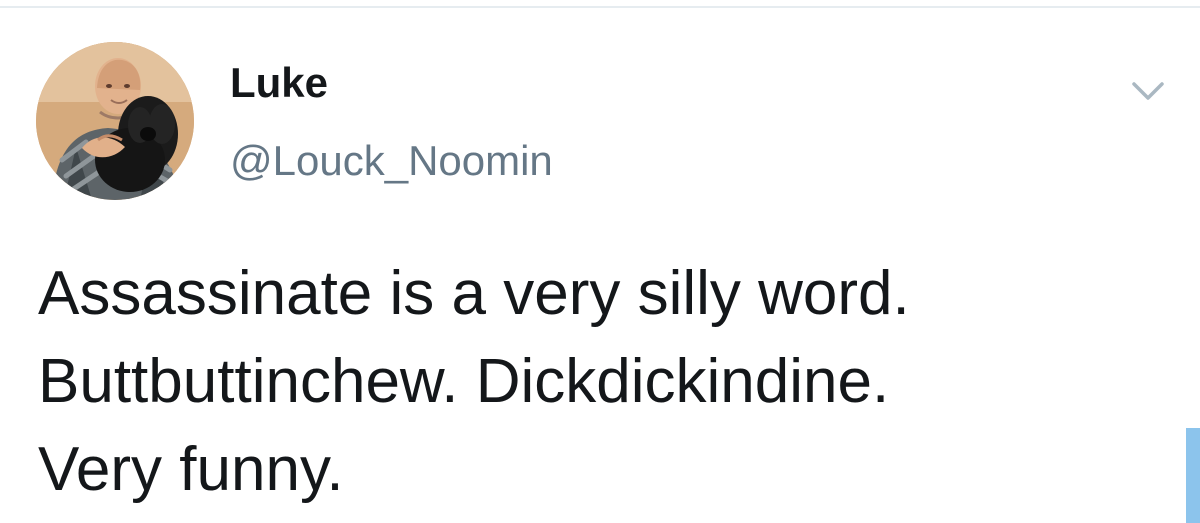 This screenshot has width=1200, height=523. I want to click on avatar, so click(115, 121).